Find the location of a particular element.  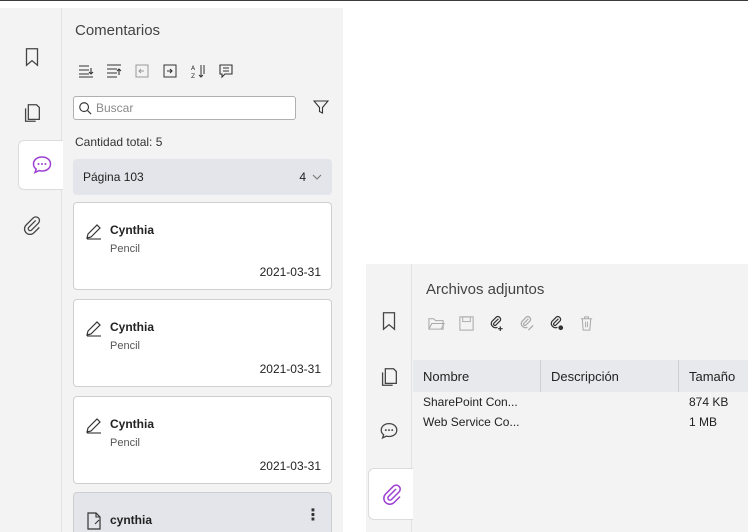

page-group-count-wrap: 4 is located at coordinates (310, 177).